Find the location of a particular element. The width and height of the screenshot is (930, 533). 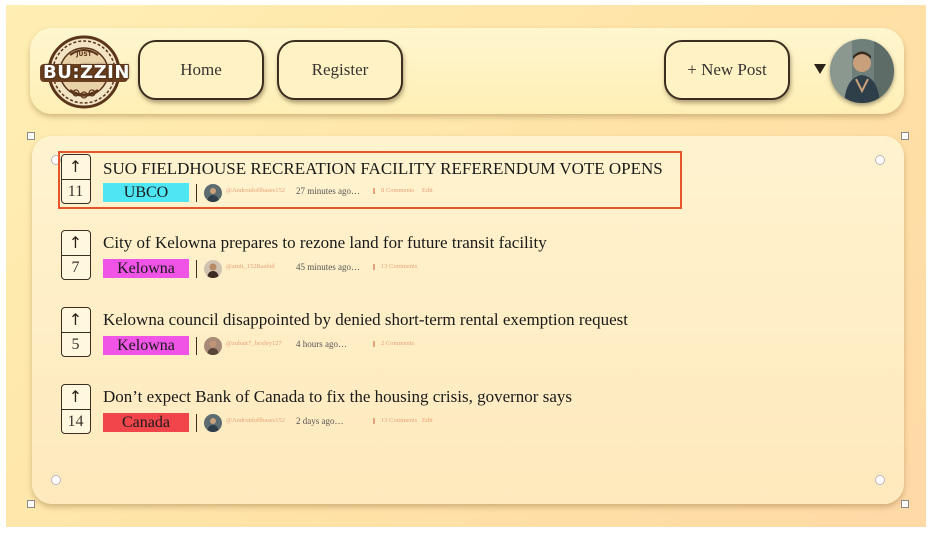

author-username: @amit_152Rashid is located at coordinates (250, 266).